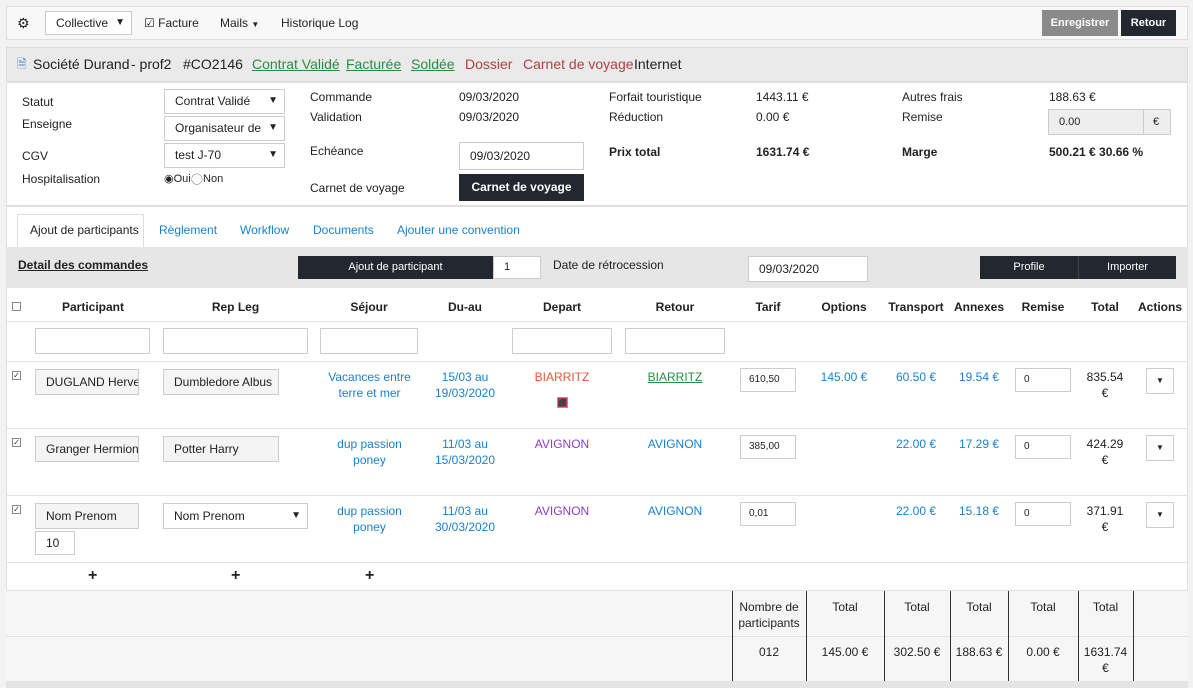  I want to click on import-button: Importer, so click(1127, 267).